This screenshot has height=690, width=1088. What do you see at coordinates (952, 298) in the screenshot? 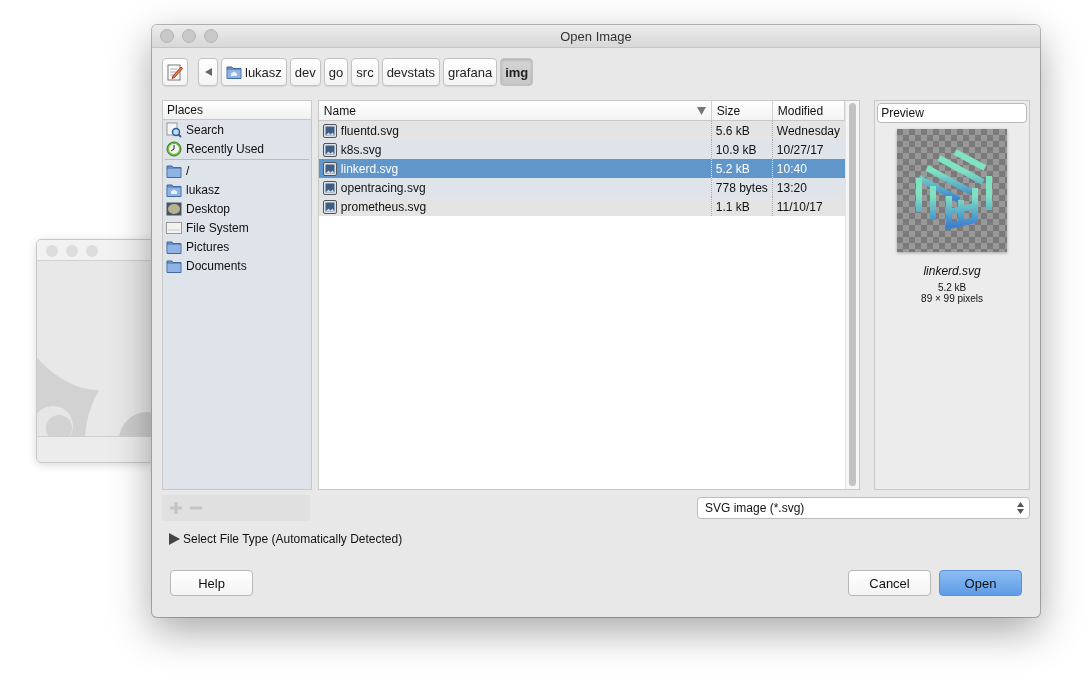
I see `preview-dimensions: 89 × 99 pixels` at bounding box center [952, 298].